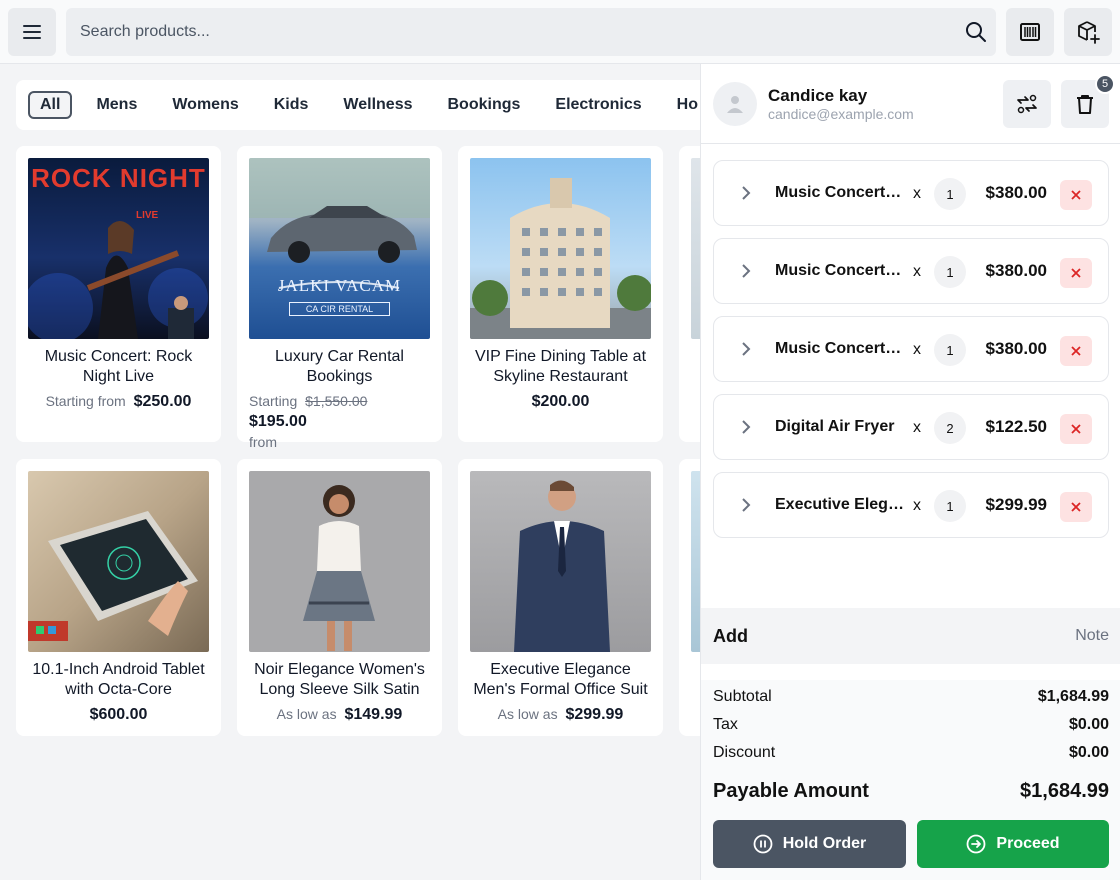 Image resolution: width=1120 pixels, height=880 pixels. Describe the element at coordinates (484, 105) in the screenshot. I see `category-tab-bookings: Bookings` at that location.